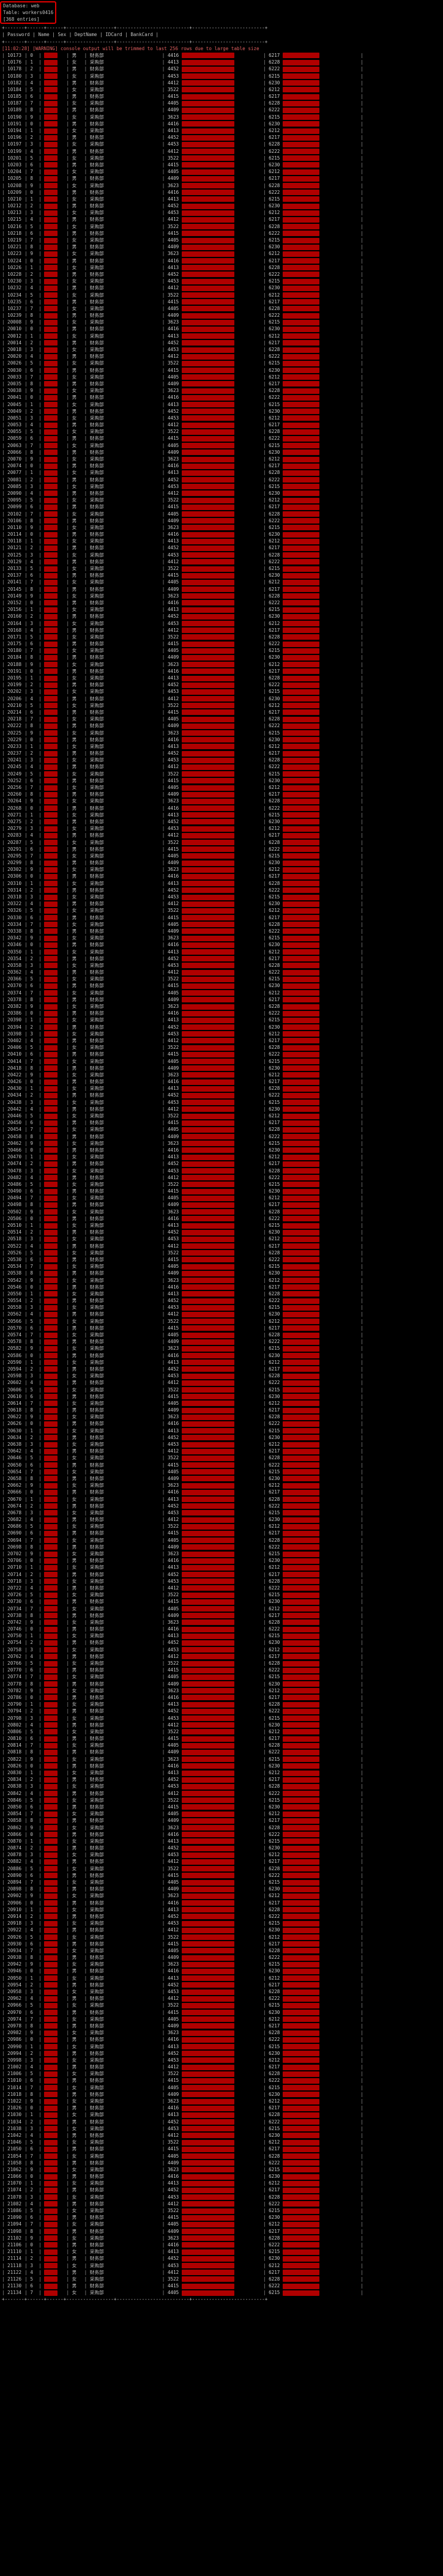 This screenshot has width=443, height=2576. Describe the element at coordinates (276, 233) in the screenshot. I see `bank-prefix: 6222` at that location.